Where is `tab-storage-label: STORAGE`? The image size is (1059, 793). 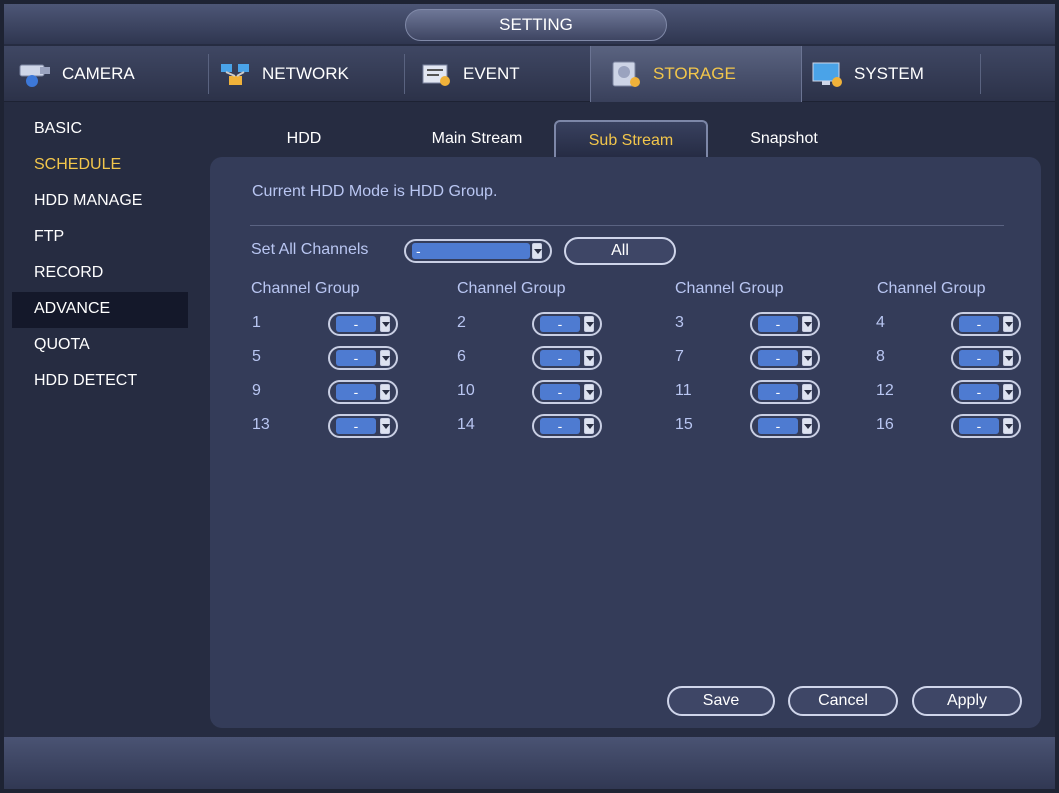 tab-storage-label: STORAGE is located at coordinates (694, 73).